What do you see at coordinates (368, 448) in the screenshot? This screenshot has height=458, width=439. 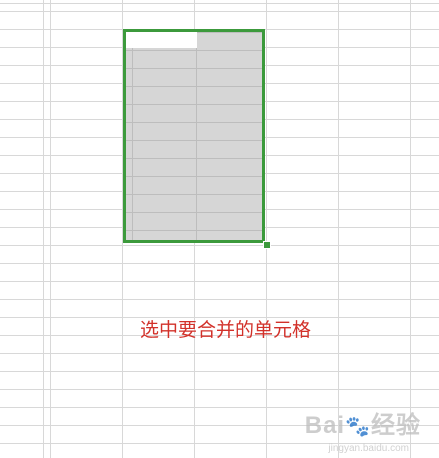 I see `watermark-url: jingyan.baidu.com` at bounding box center [368, 448].